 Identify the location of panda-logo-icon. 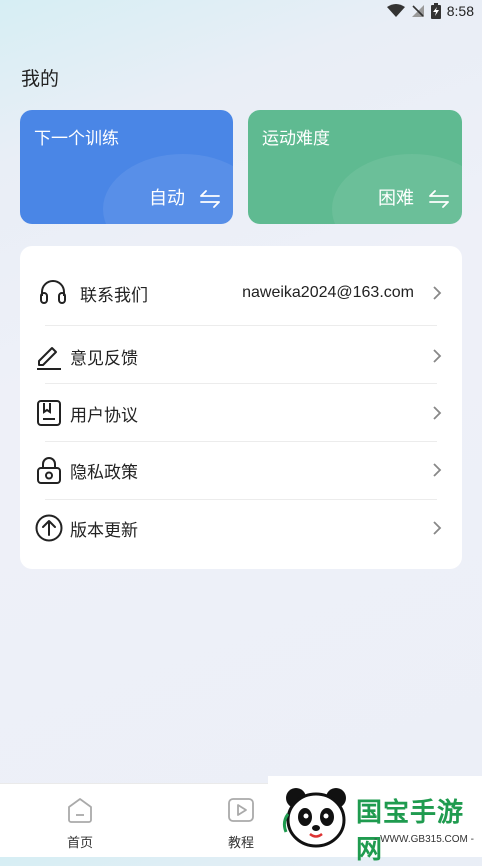
(314, 818).